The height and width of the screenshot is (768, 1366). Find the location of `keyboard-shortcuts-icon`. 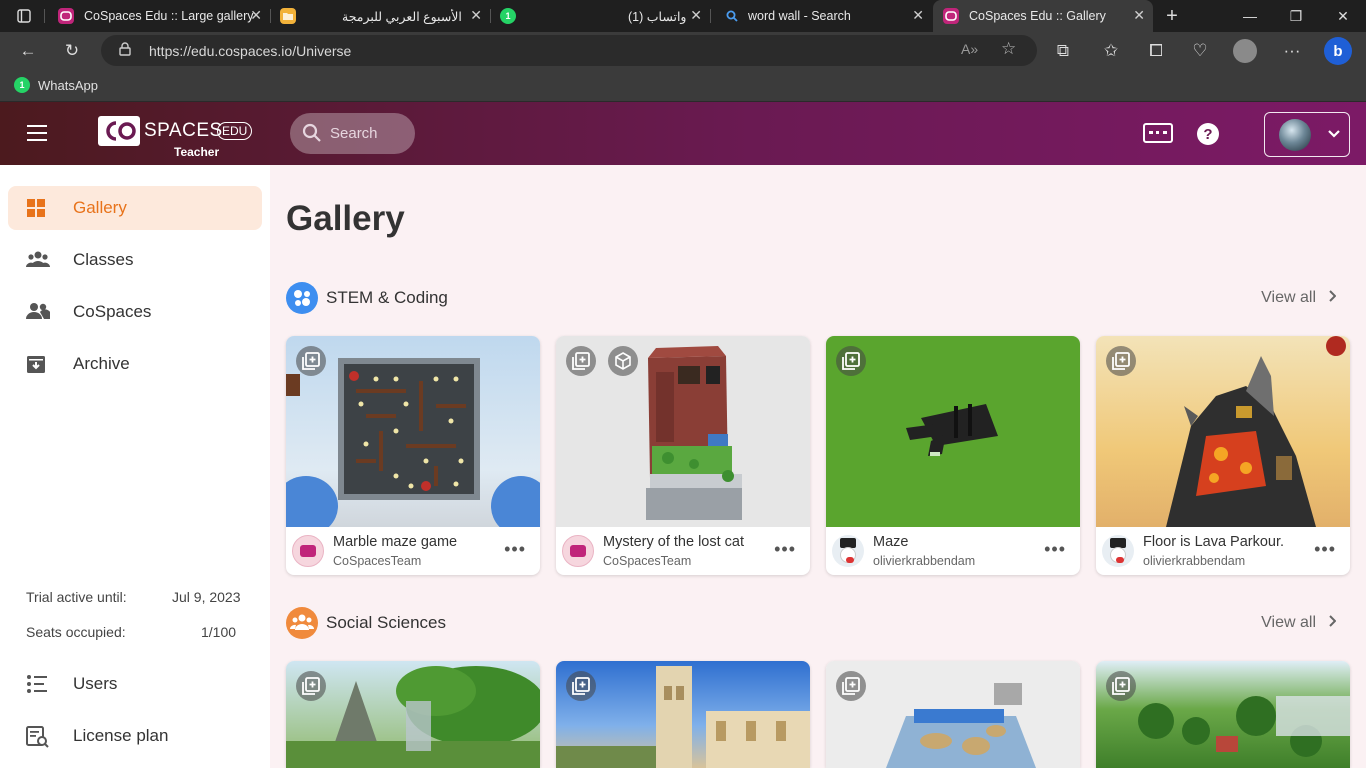

keyboard-shortcuts-icon is located at coordinates (1158, 133).